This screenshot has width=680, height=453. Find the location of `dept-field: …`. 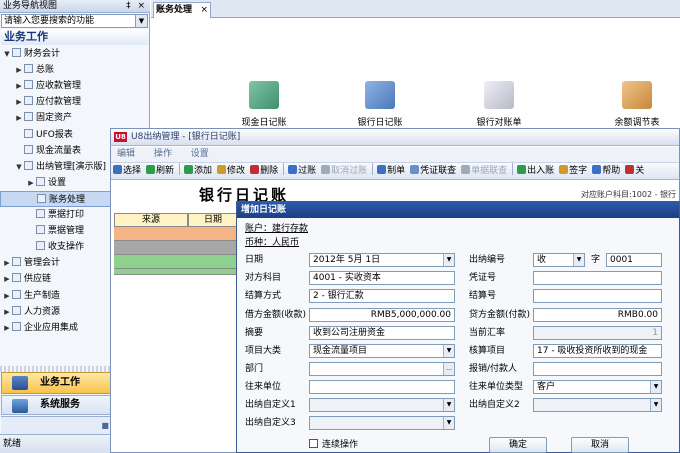

dept-field: … is located at coordinates (382, 369).